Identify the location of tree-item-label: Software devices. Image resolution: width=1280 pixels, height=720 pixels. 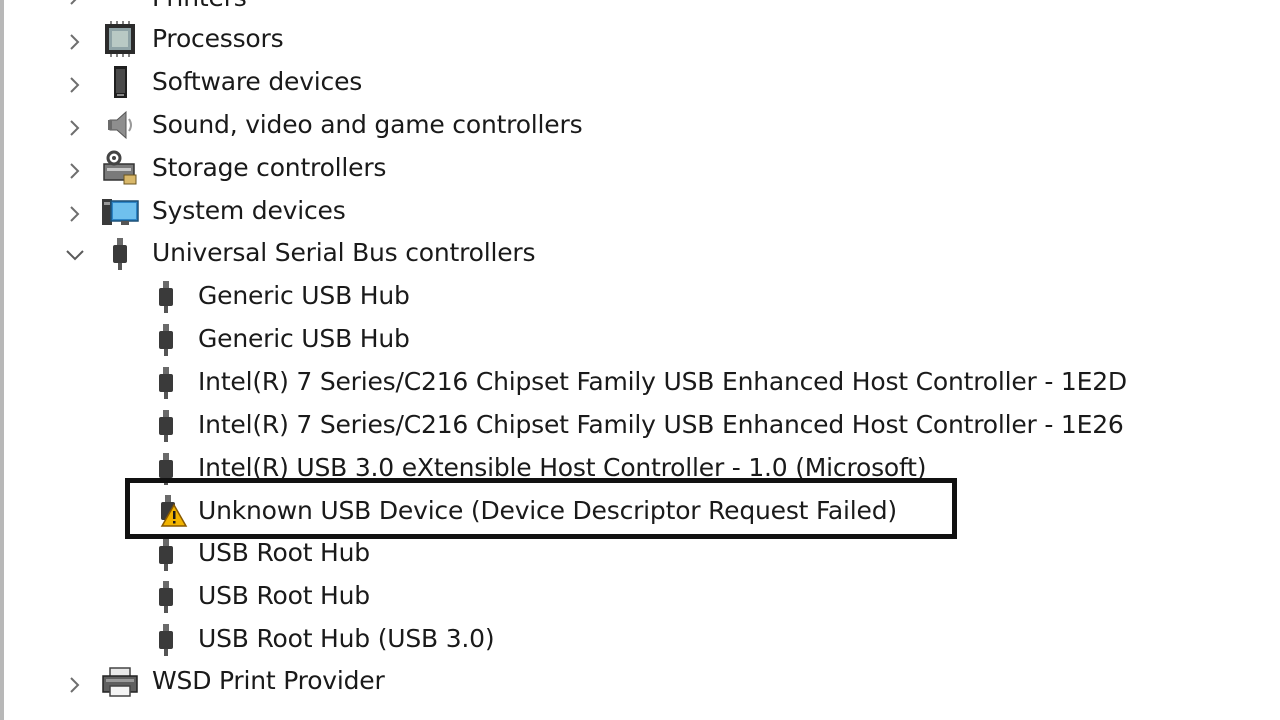
(257, 81).